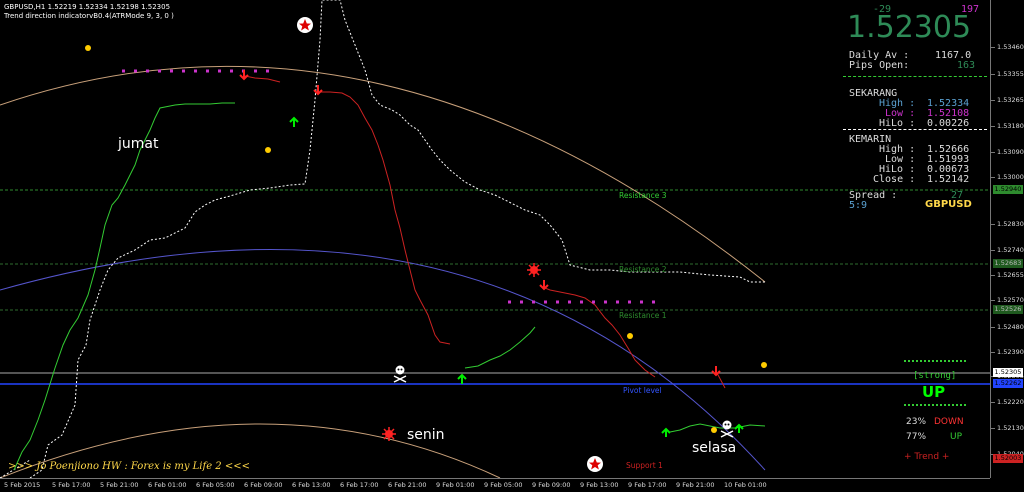  I want to click on red-burst-icon, so click(534, 270).